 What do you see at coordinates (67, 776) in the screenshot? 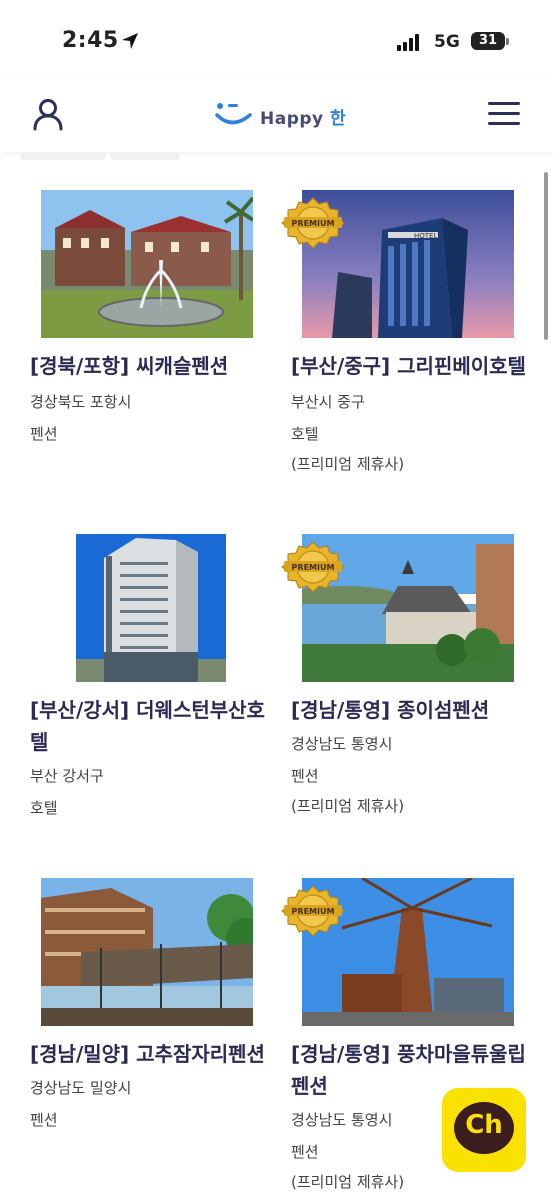
I see `listing-region: 부산 강서구` at bounding box center [67, 776].